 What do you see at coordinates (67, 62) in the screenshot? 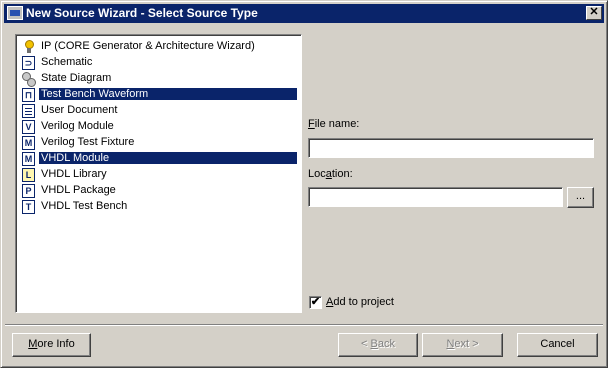
I see `list-item-label: Schematic` at bounding box center [67, 62].